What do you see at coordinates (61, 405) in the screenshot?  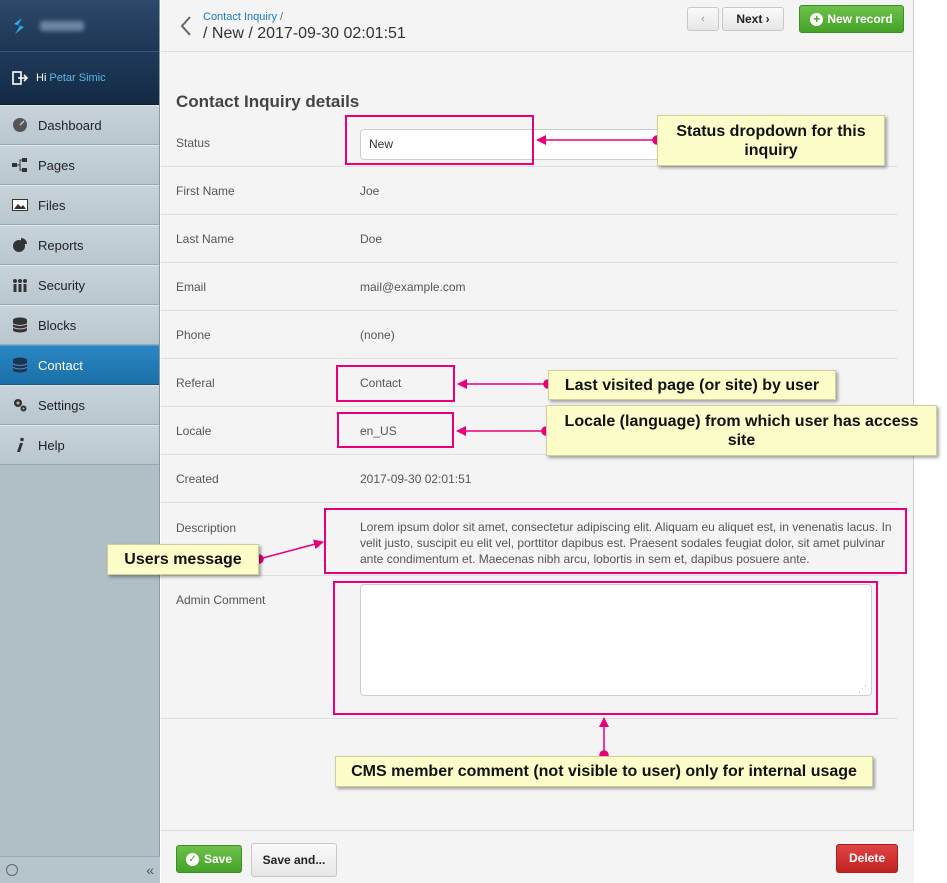 I see `sidebar-item-label: Settings` at bounding box center [61, 405].